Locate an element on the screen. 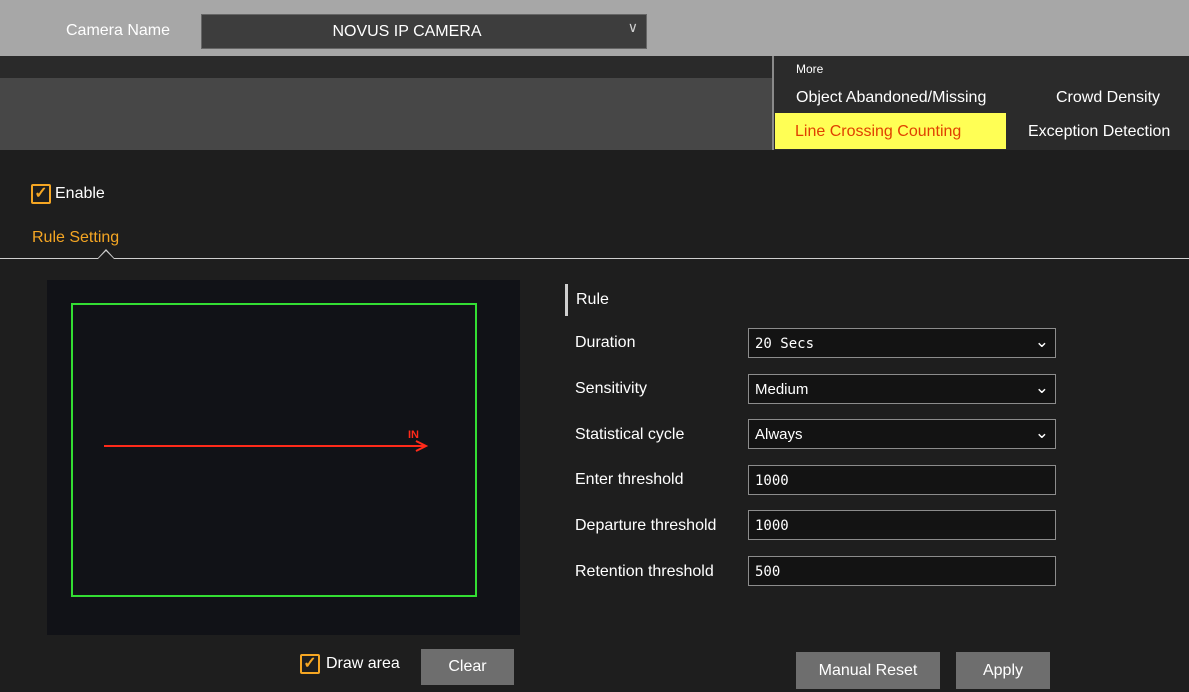  rule-heading: Rule is located at coordinates (587, 300).